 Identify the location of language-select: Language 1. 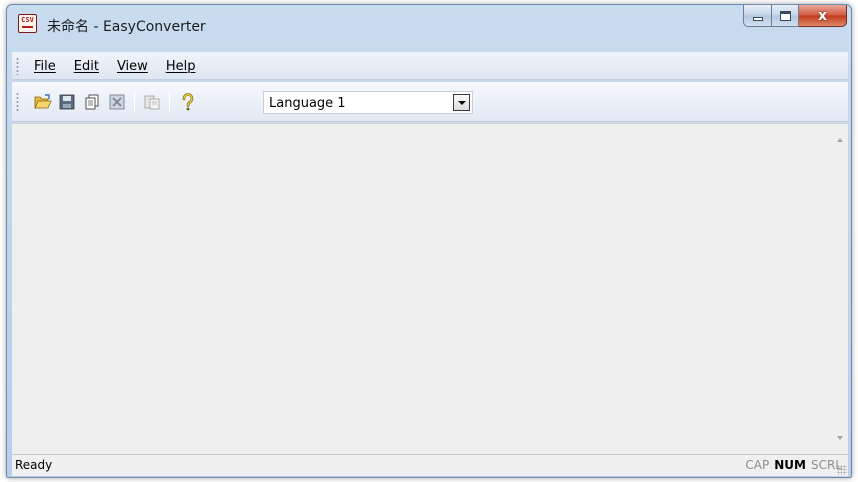
(368, 102).